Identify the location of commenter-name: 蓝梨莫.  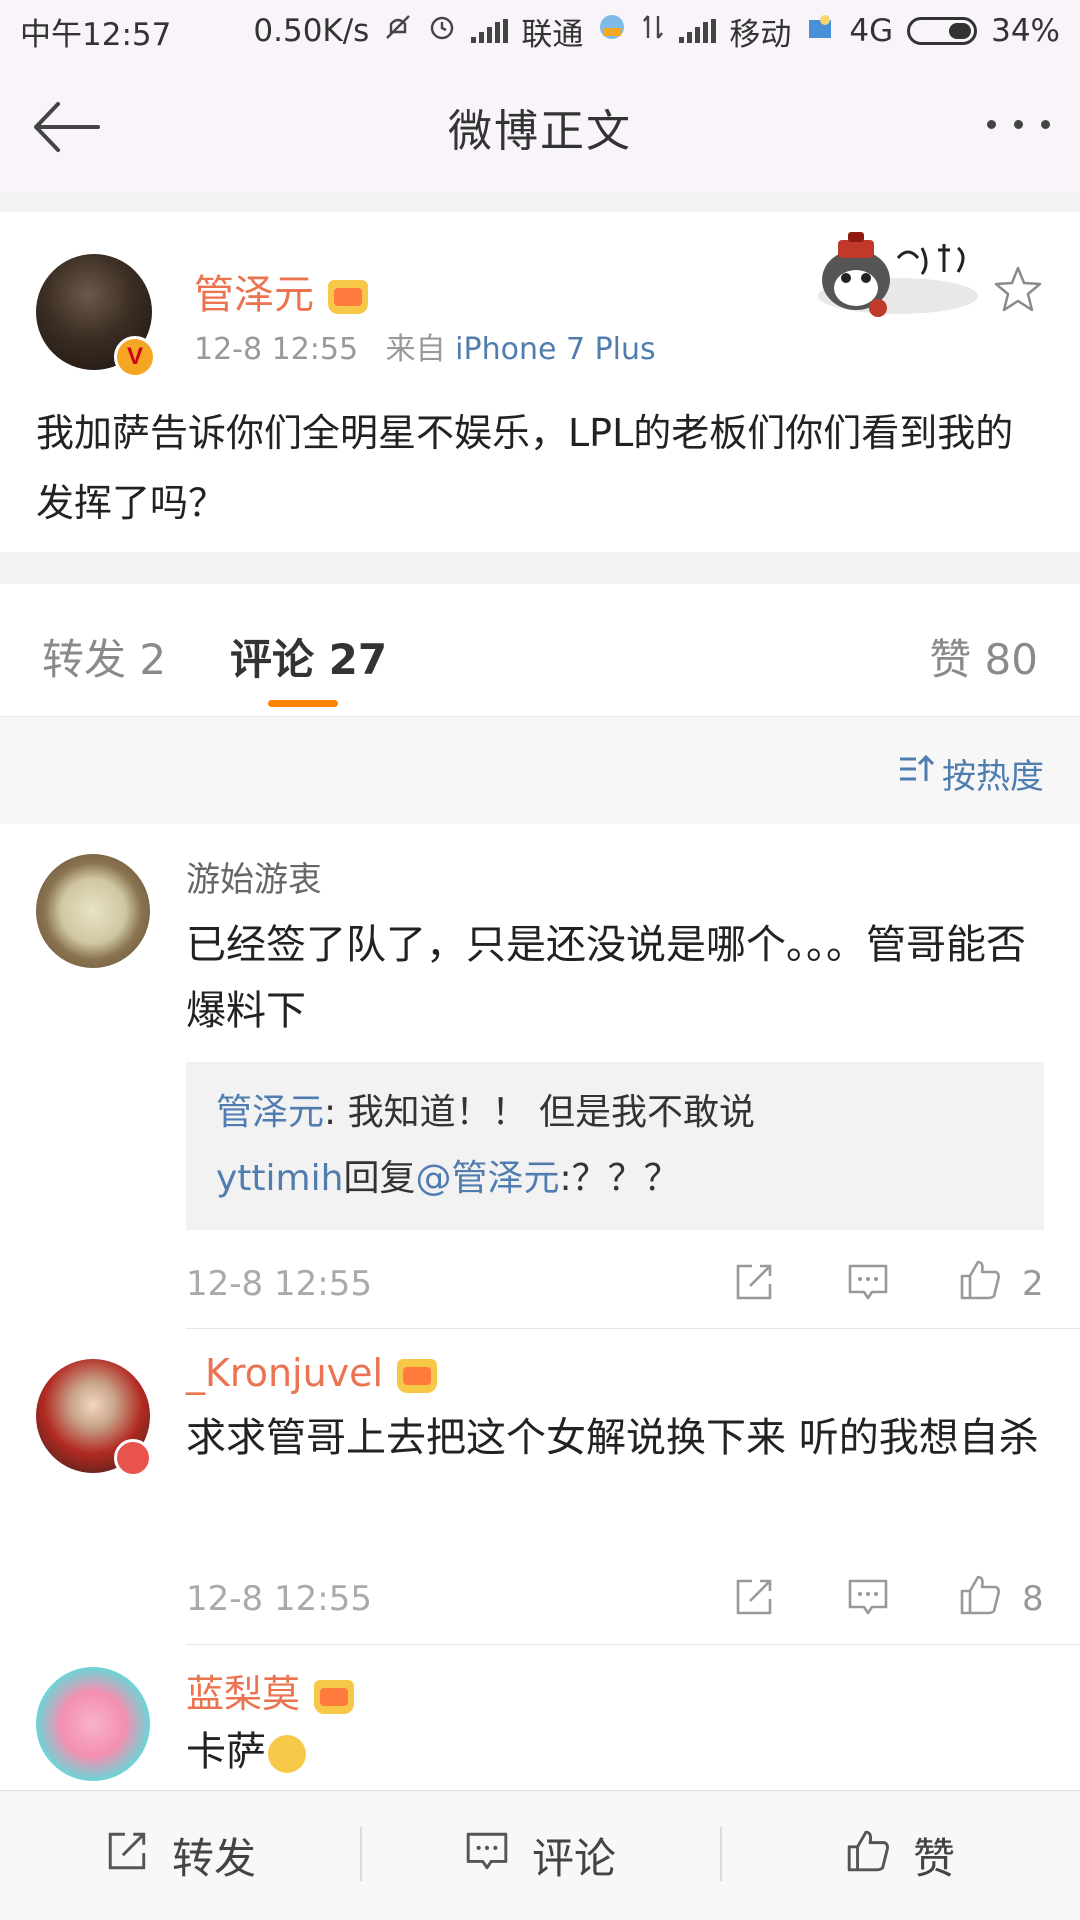
(270, 1690).